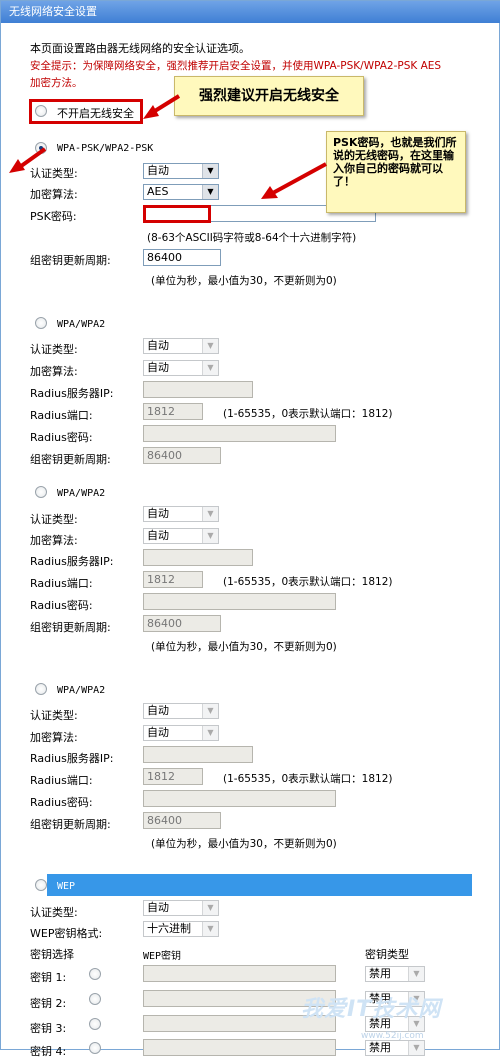  Describe the element at coordinates (298, 179) in the screenshot. I see `arrow-to-psk-input` at that location.